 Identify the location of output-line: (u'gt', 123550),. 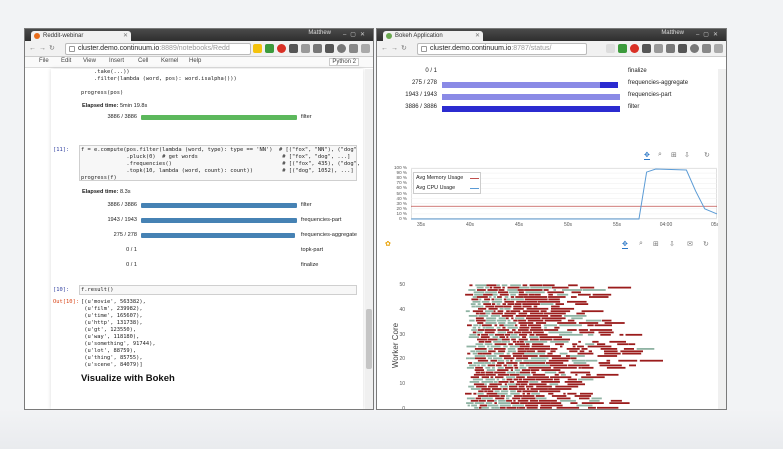
(109, 330).